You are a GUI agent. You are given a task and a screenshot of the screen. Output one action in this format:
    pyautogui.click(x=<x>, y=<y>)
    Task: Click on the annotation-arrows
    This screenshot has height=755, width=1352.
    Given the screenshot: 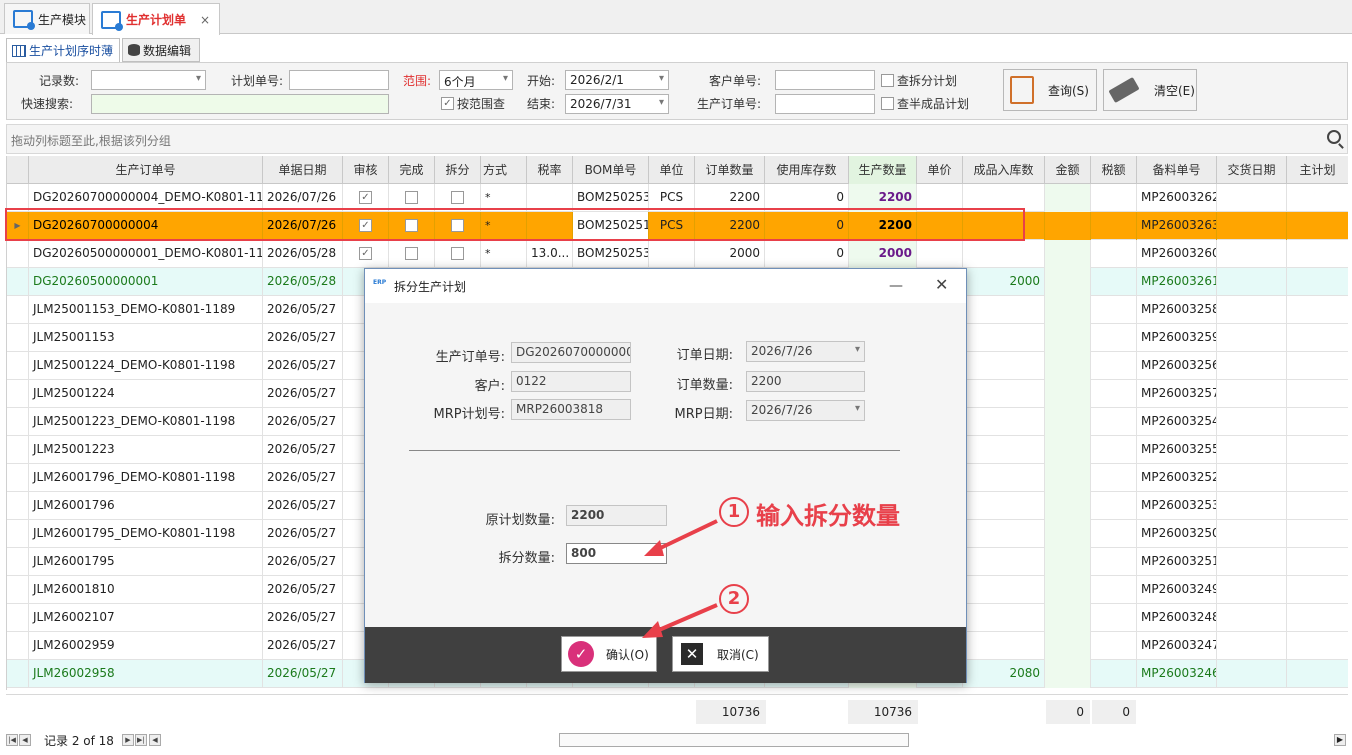 What is the action you would take?
    pyautogui.click(x=680, y=578)
    